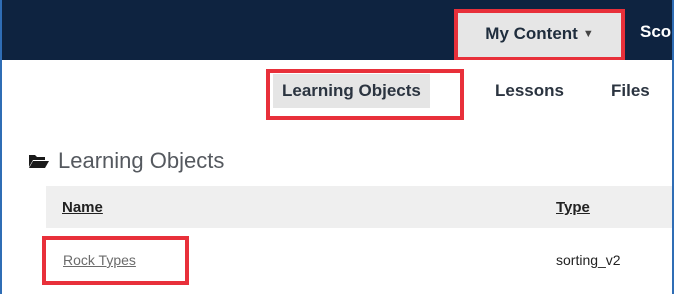  I want to click on top-nav-item-partial: Sco, so click(655, 32).